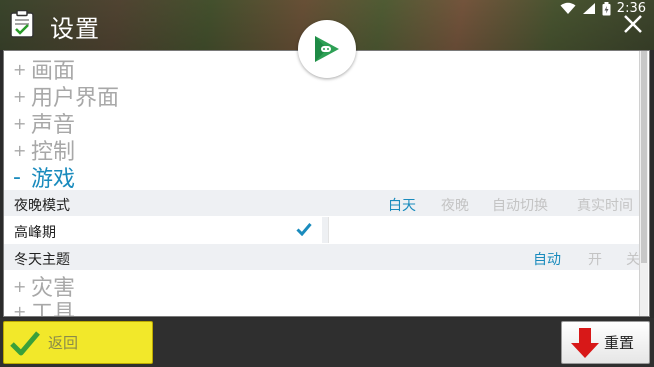 The width and height of the screenshot is (654, 367). What do you see at coordinates (75, 29) in the screenshot?
I see `page-title: 设置` at bounding box center [75, 29].